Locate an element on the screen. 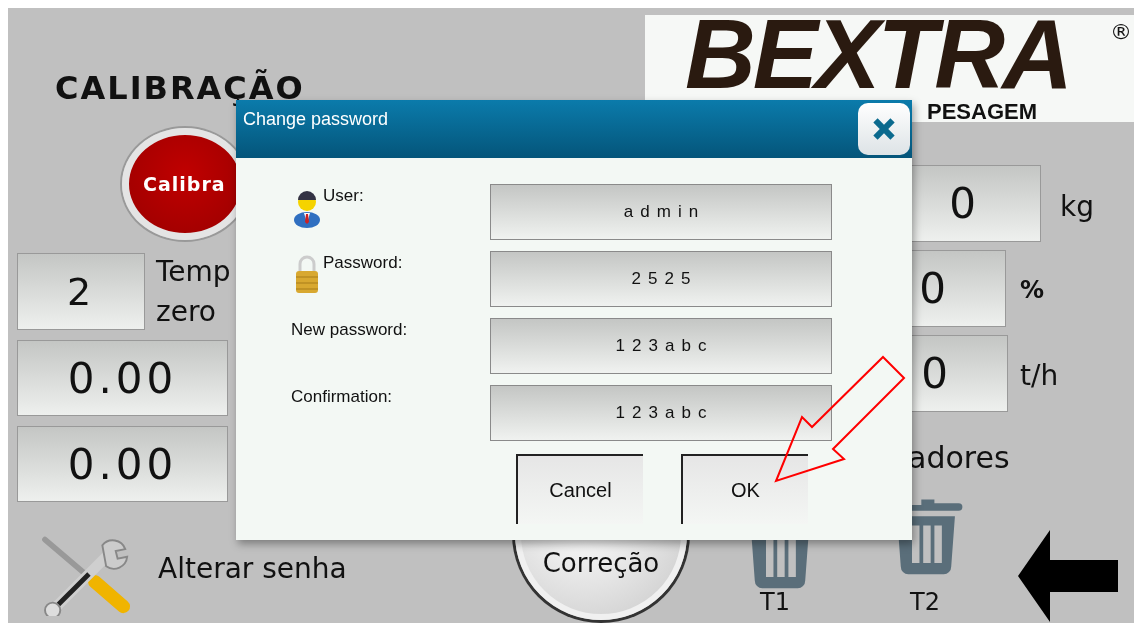 Image resolution: width=1134 pixels, height=623 pixels. trash-label: T1 is located at coordinates (775, 602).